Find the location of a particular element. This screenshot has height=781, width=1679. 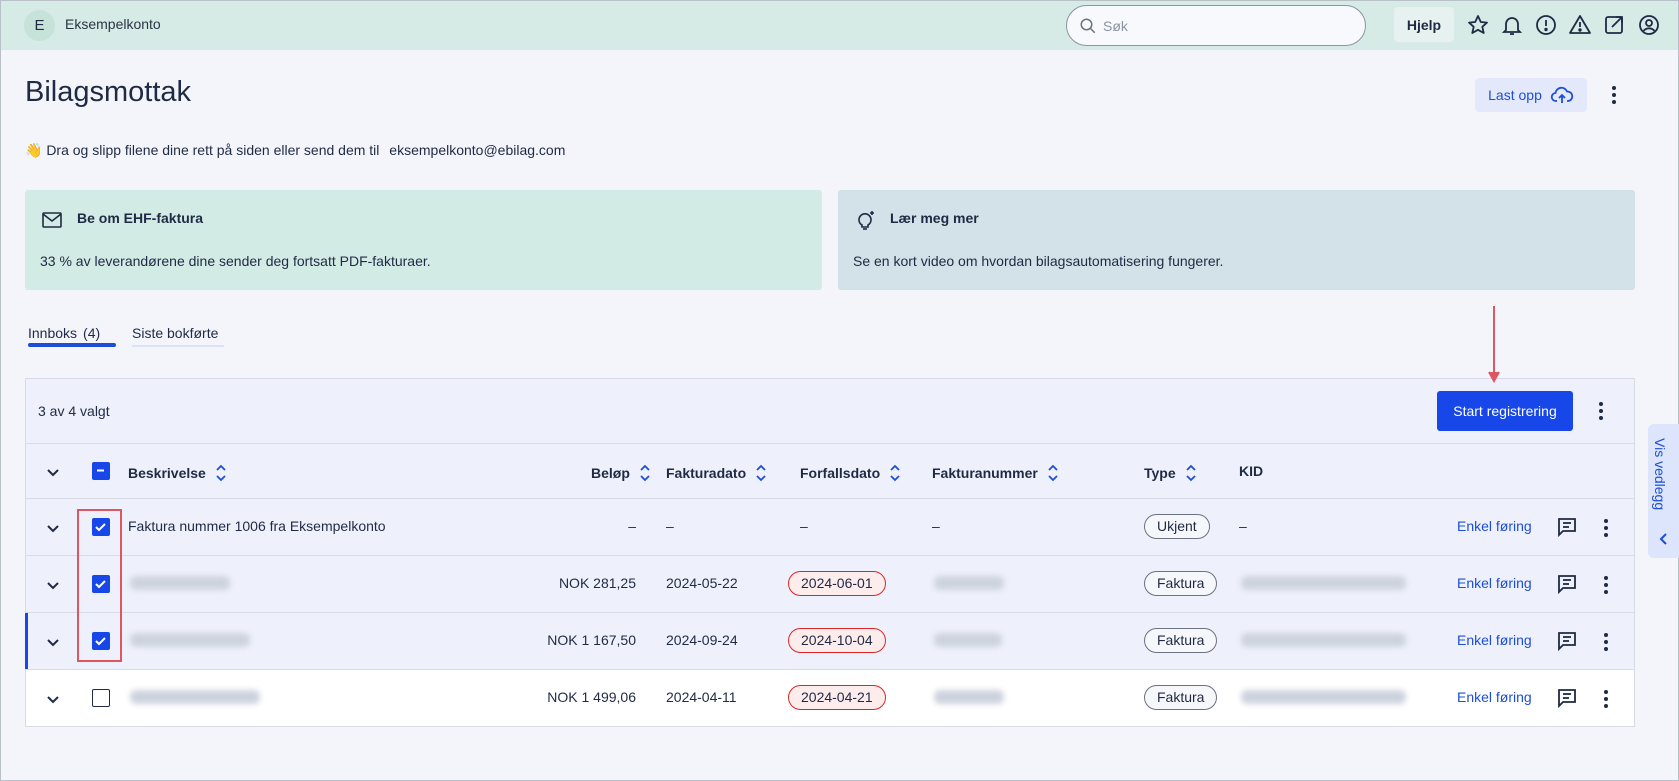

column-header-invoice-date: Fakturadato is located at coordinates (716, 473).